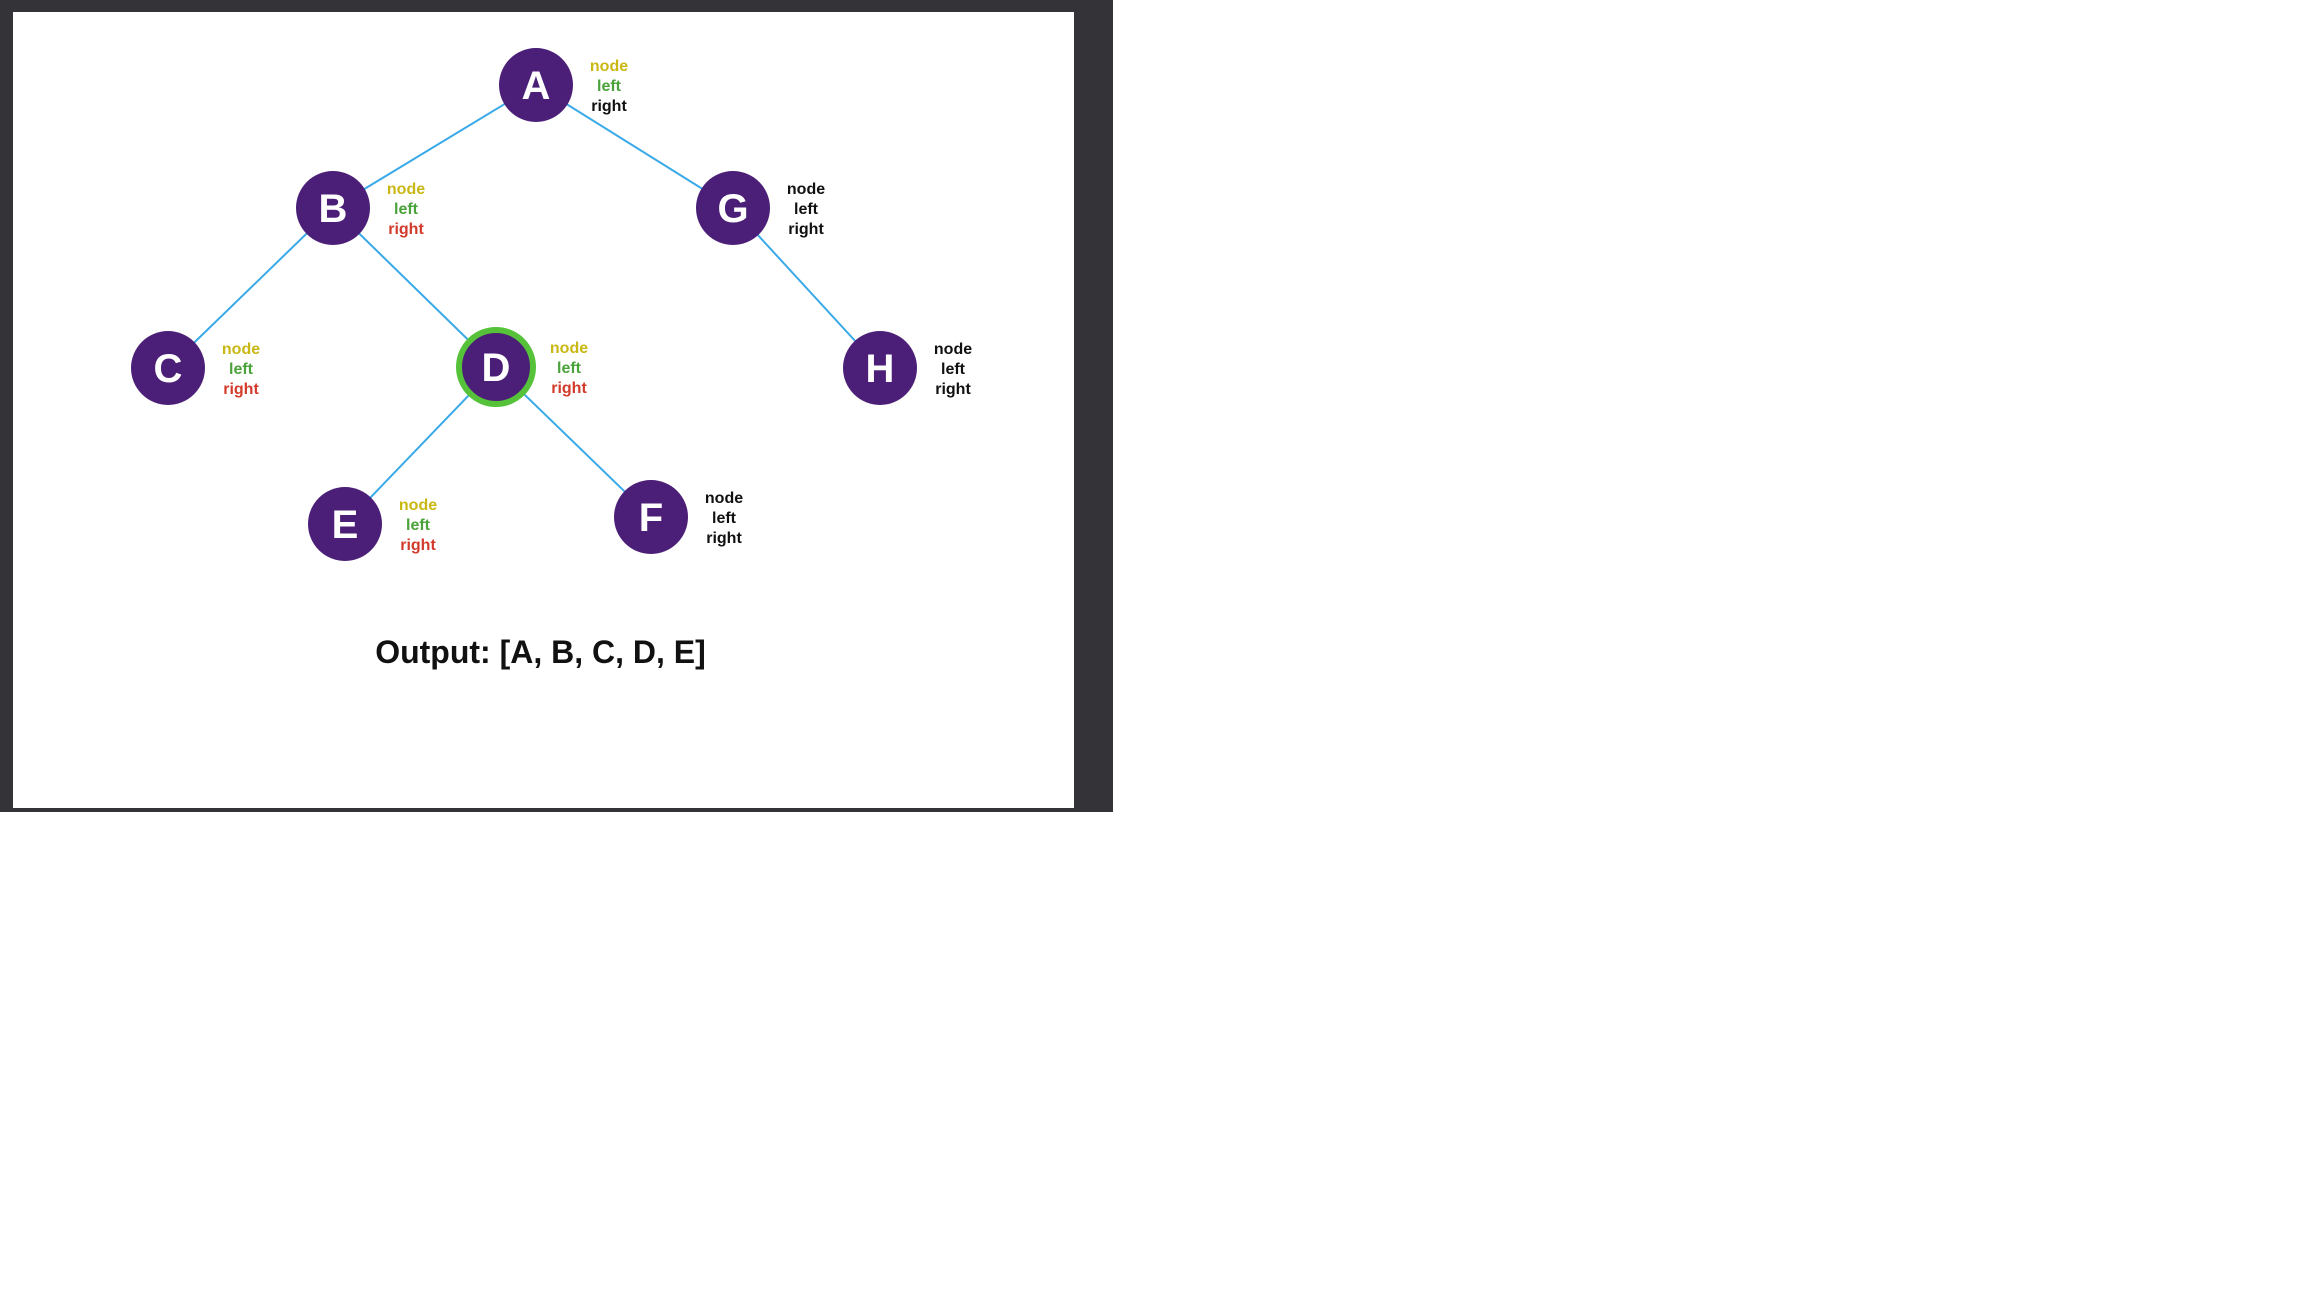  What do you see at coordinates (496, 368) in the screenshot?
I see `node-label-d: D` at bounding box center [496, 368].